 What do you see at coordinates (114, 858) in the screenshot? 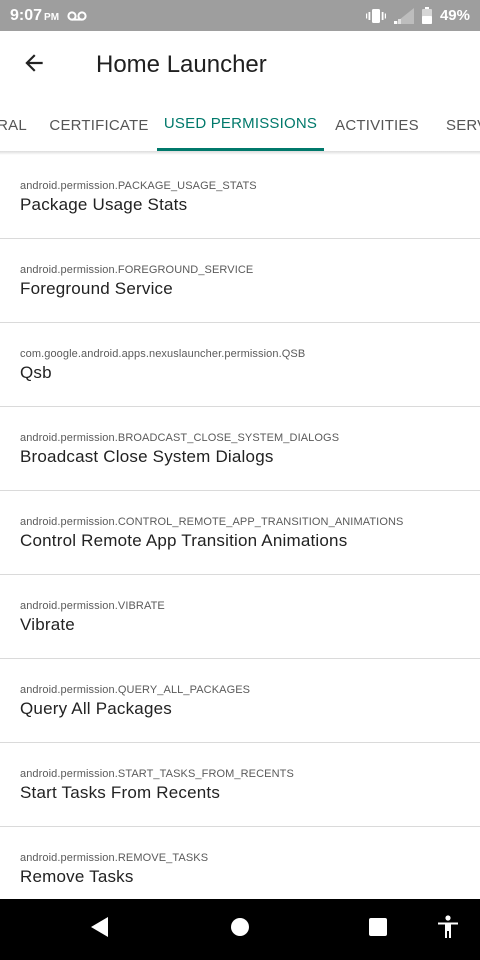
I see `permission-id: android.permission.REMOVE_TASKS` at bounding box center [114, 858].